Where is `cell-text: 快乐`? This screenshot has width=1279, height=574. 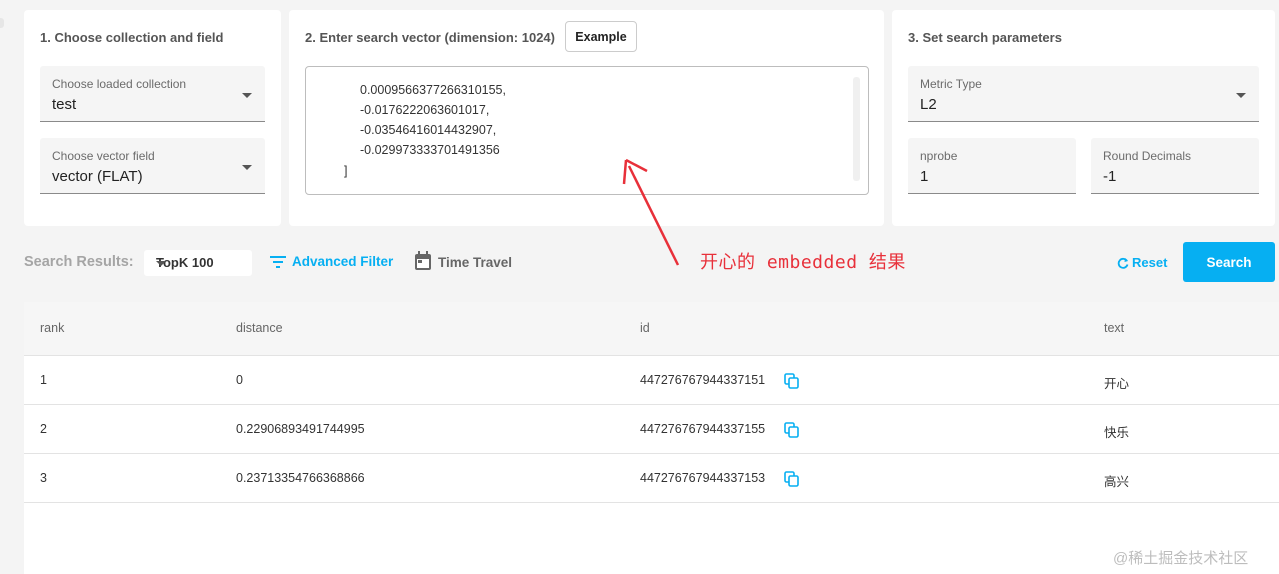
cell-text: 快乐 is located at coordinates (1117, 433).